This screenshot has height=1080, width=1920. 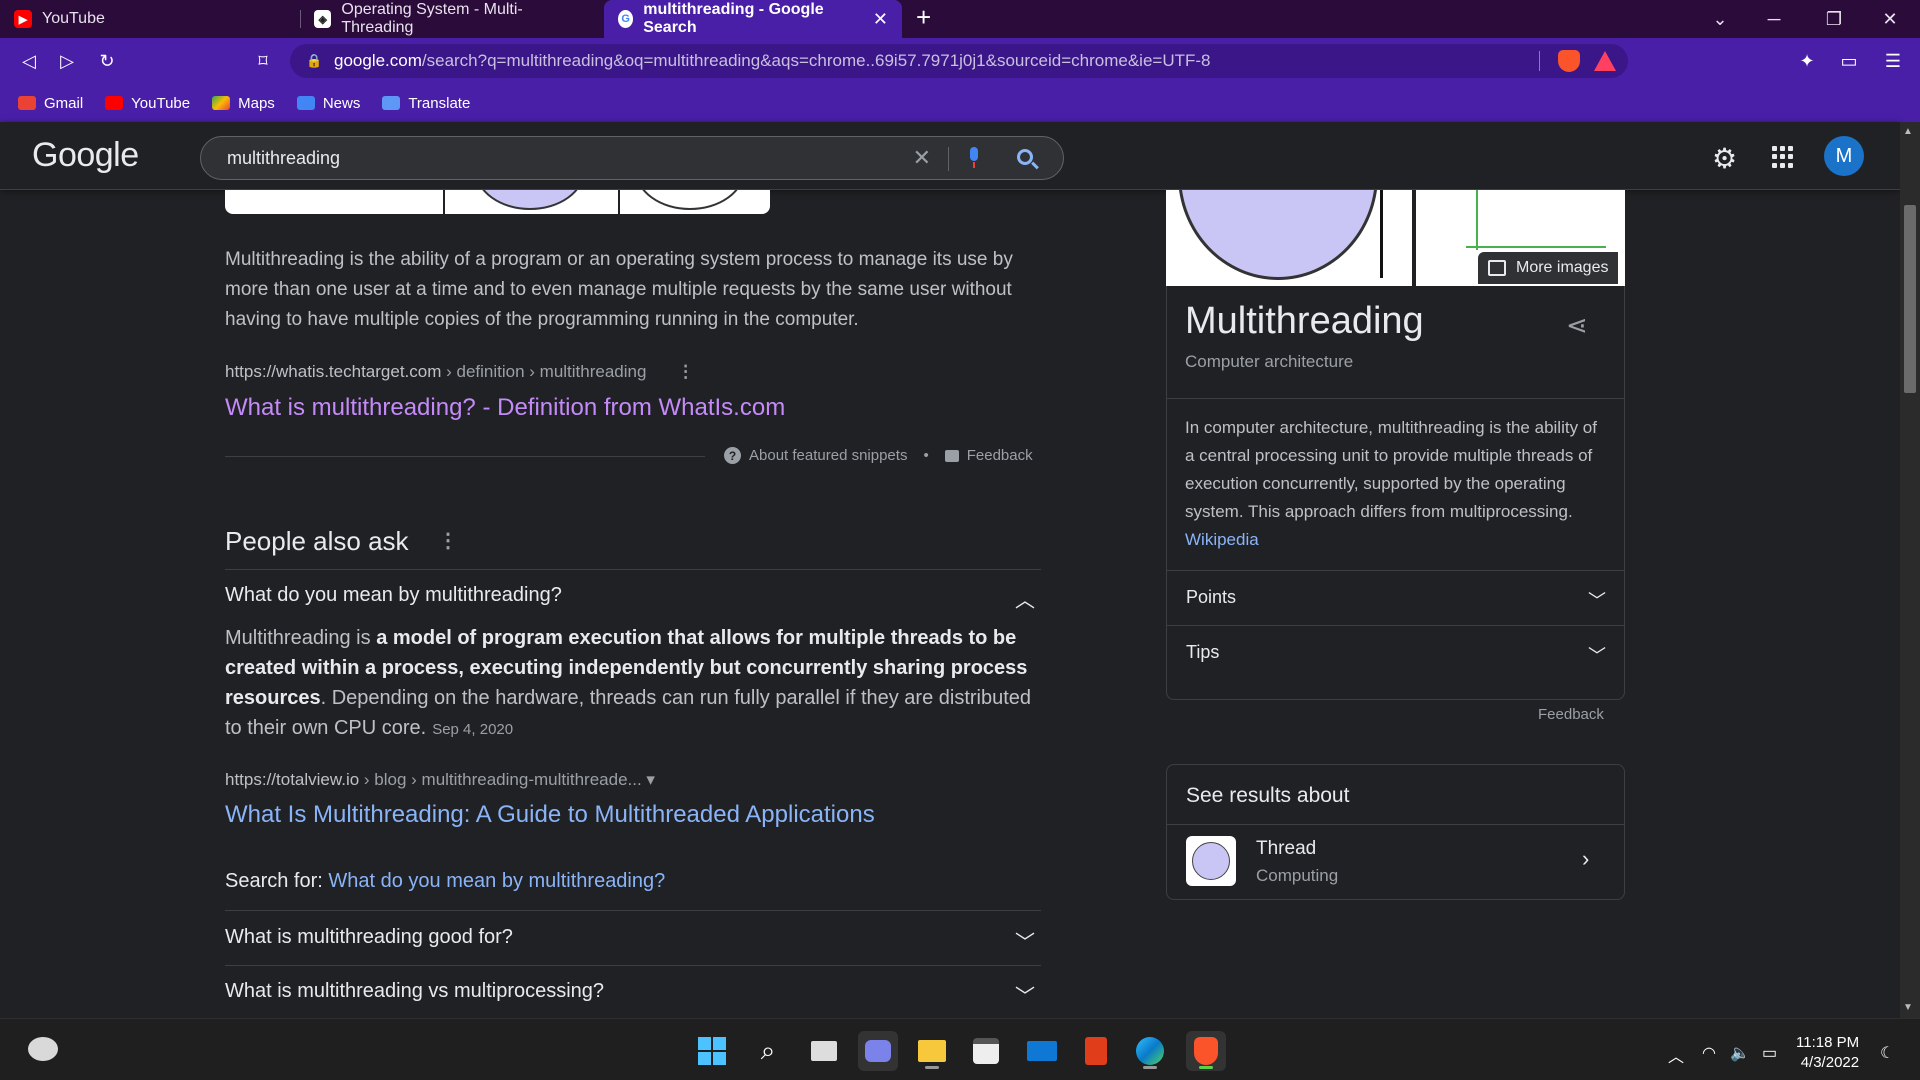 I want to click on edge-icon, so click(x=1150, y=1051).